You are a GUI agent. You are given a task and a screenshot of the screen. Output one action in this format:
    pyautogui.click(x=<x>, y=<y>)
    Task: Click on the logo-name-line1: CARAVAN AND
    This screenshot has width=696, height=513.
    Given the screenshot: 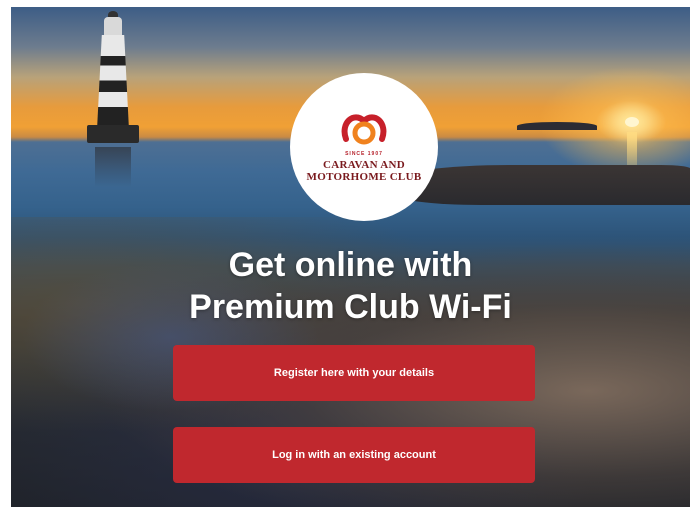 What is the action you would take?
    pyautogui.click(x=364, y=165)
    